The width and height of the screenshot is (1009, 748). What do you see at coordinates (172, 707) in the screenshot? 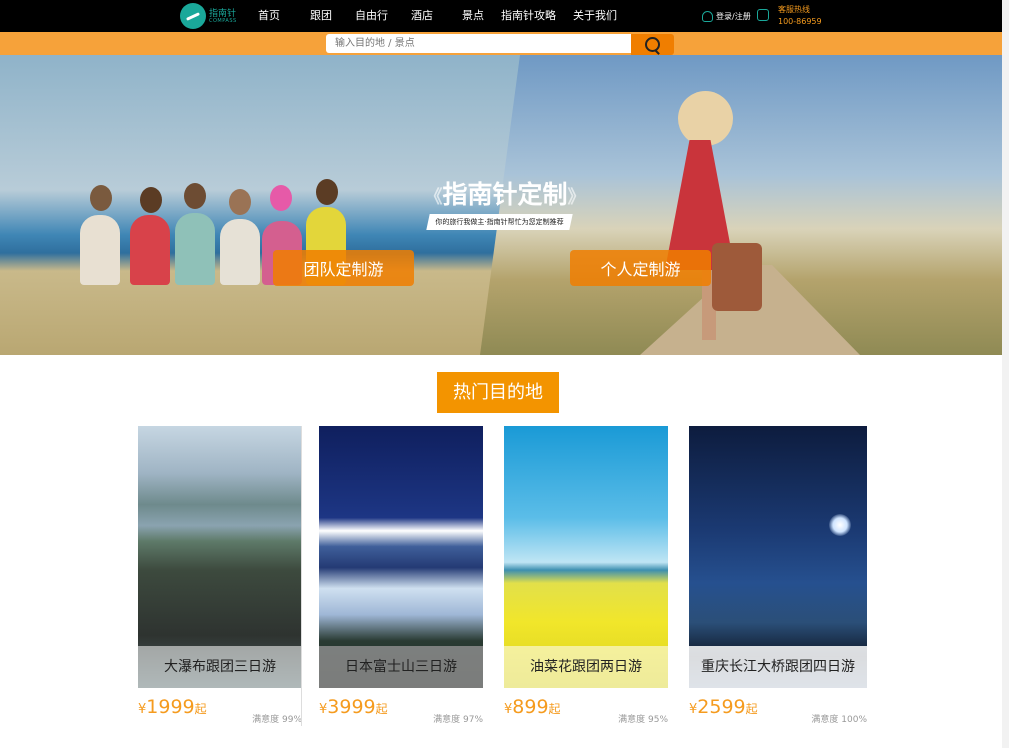
I see `card-price: ¥1999起` at bounding box center [172, 707].